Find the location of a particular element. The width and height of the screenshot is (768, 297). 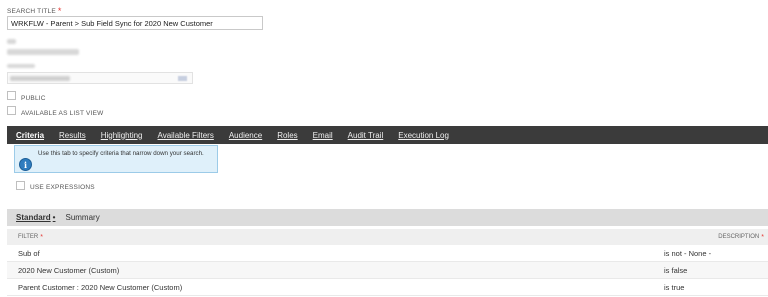

tab-execution-log: Execution Log is located at coordinates (423, 135).